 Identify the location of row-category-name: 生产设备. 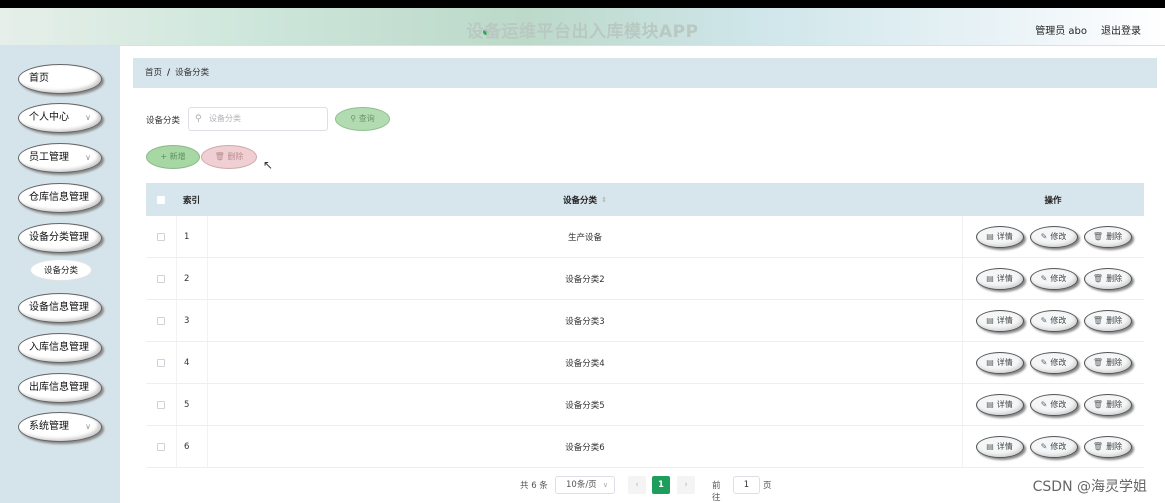
(584, 237).